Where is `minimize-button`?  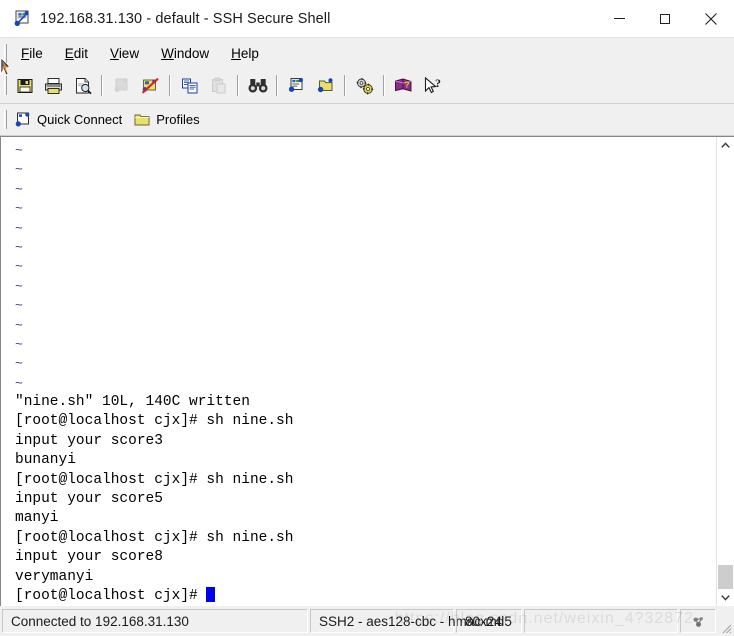
minimize-button is located at coordinates (619, 18).